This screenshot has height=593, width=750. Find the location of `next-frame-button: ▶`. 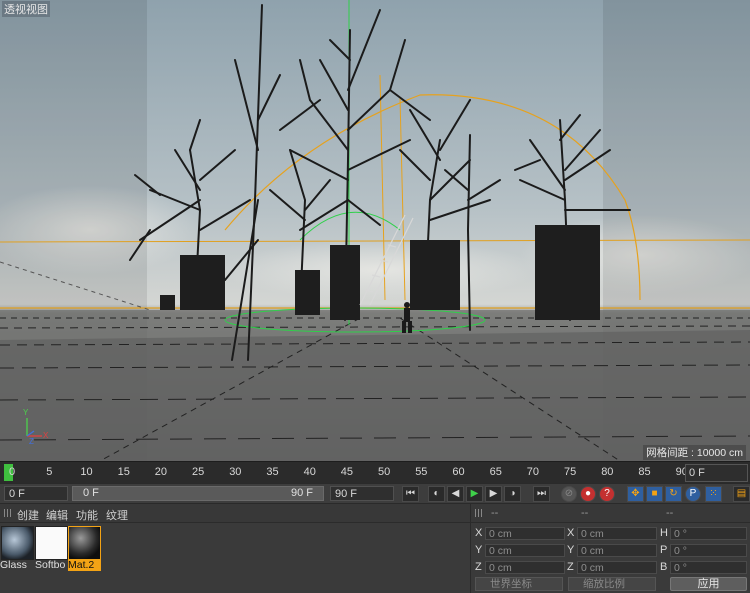

next-frame-button: ▶ is located at coordinates (493, 494).